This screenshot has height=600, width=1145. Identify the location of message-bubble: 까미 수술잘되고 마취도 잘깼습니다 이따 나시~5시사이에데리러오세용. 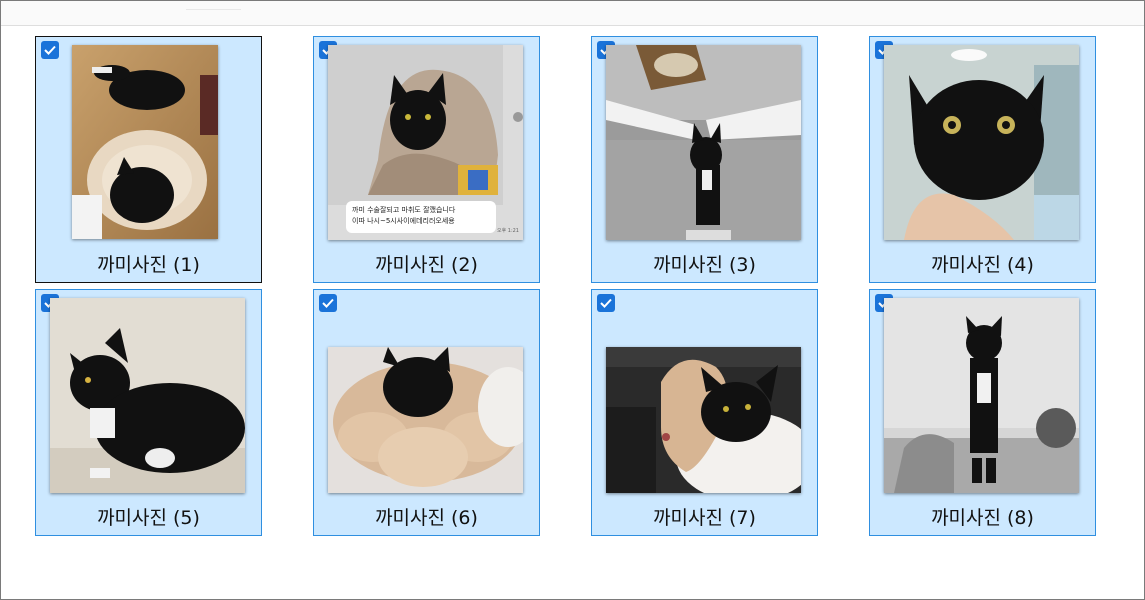
(421, 217).